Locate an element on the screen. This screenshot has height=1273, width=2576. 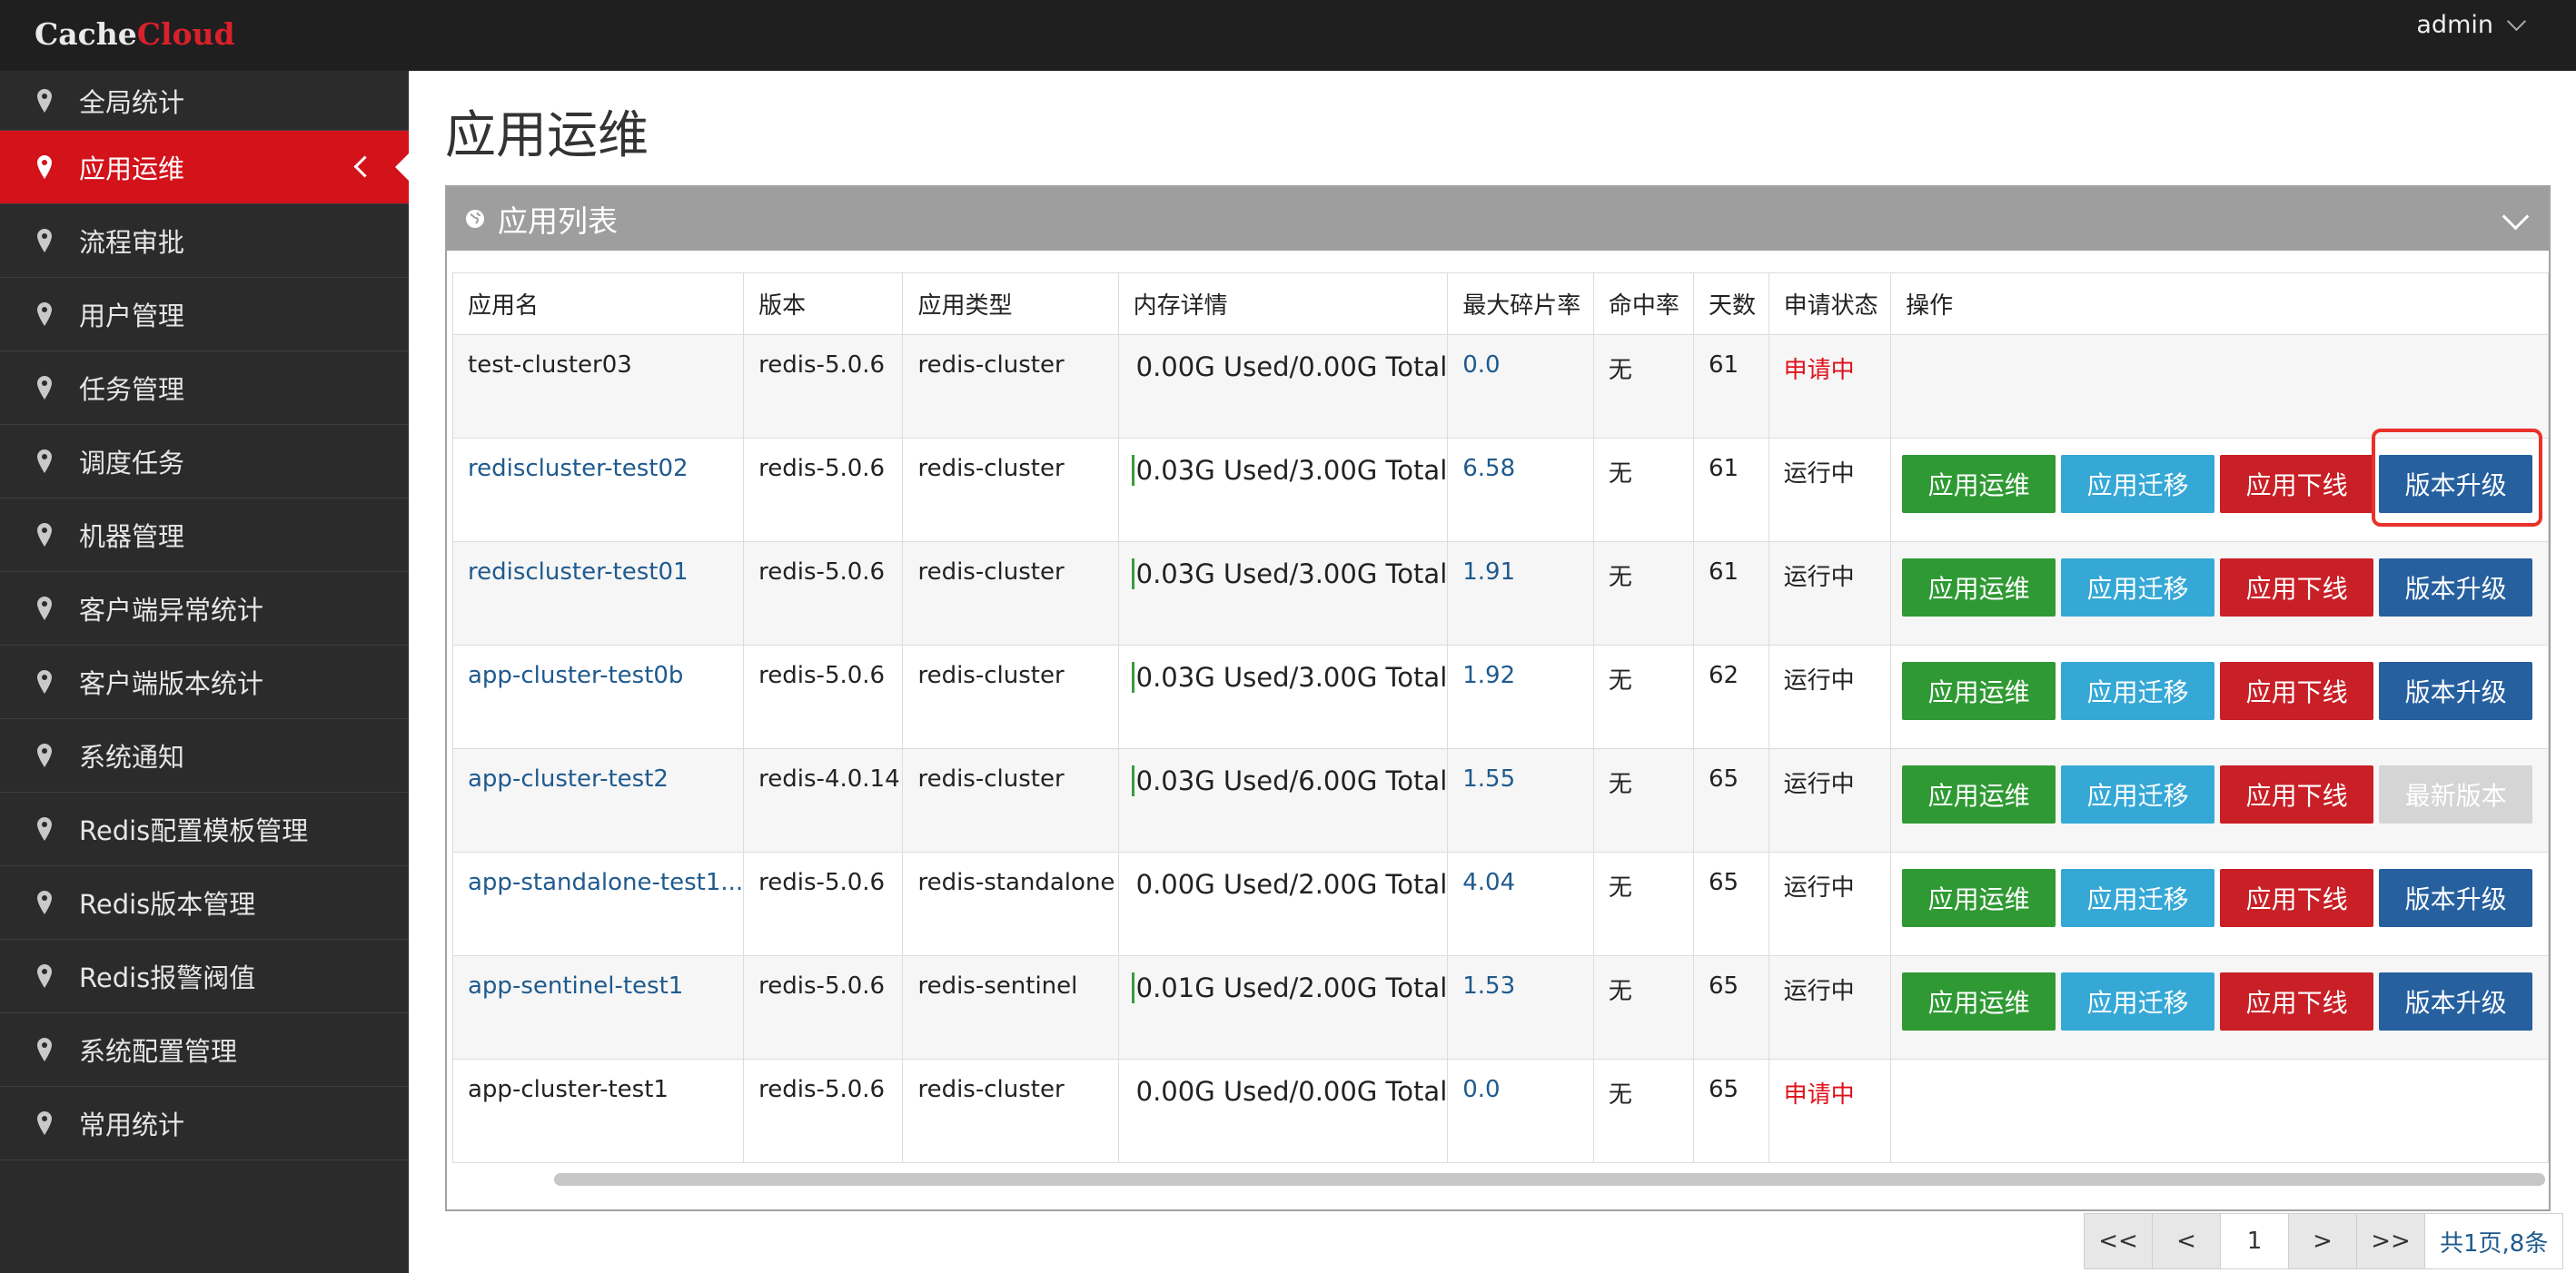
app-name-link: app-cluster-test2 is located at coordinates (598, 800).